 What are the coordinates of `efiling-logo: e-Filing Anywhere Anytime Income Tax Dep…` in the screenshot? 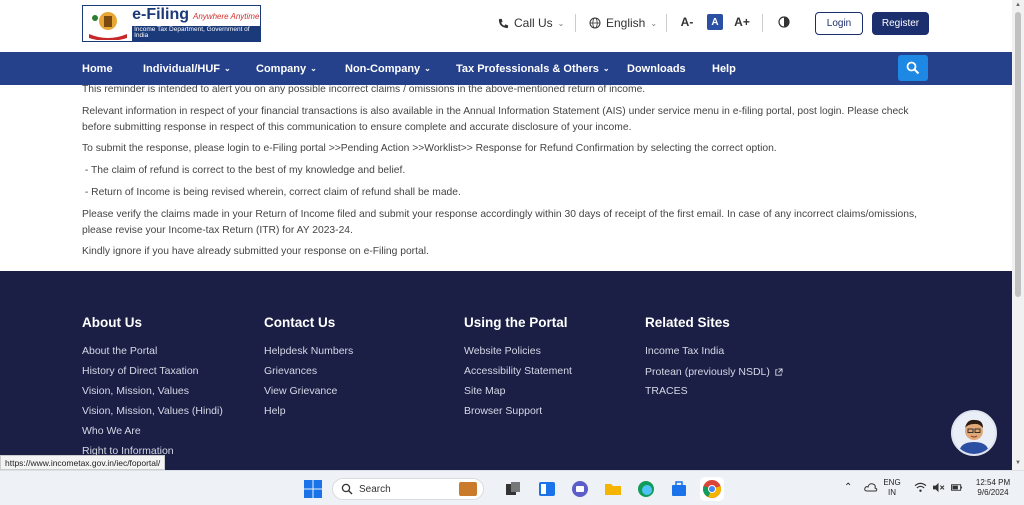 It's located at (171, 23).